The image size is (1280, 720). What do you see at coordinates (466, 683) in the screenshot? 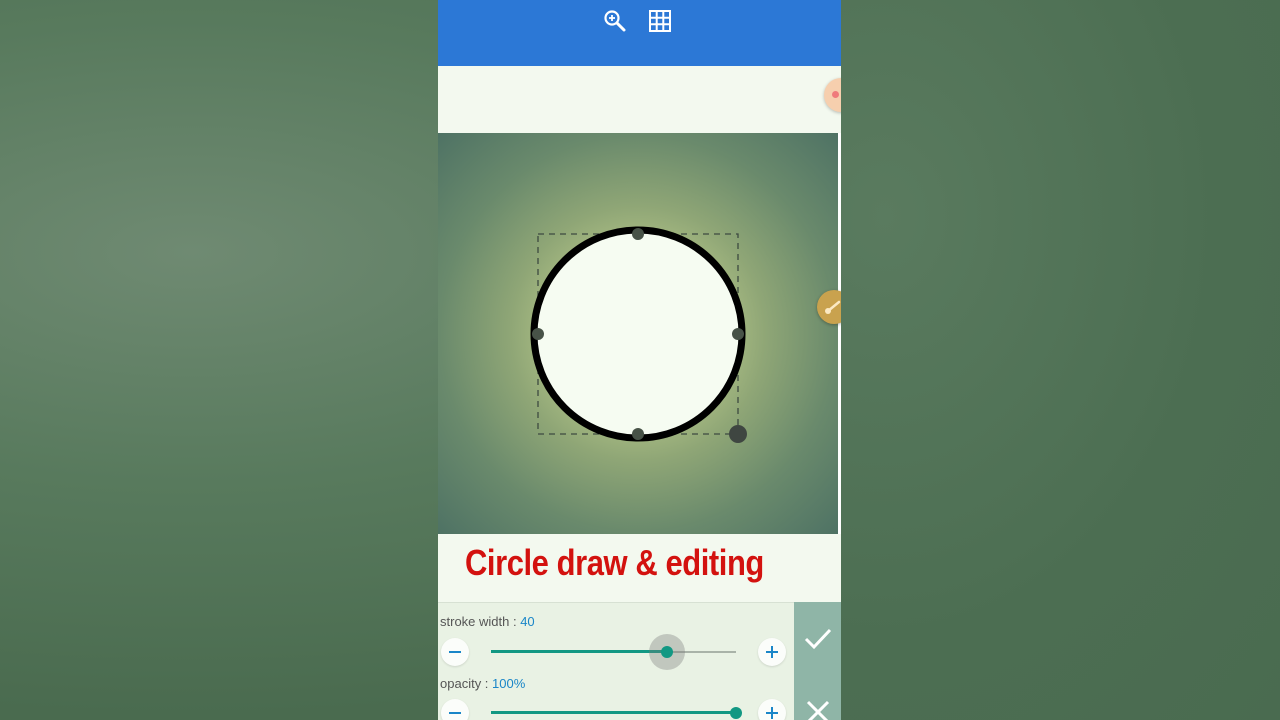
I see `opacity-label-text: opacity :` at bounding box center [466, 683].